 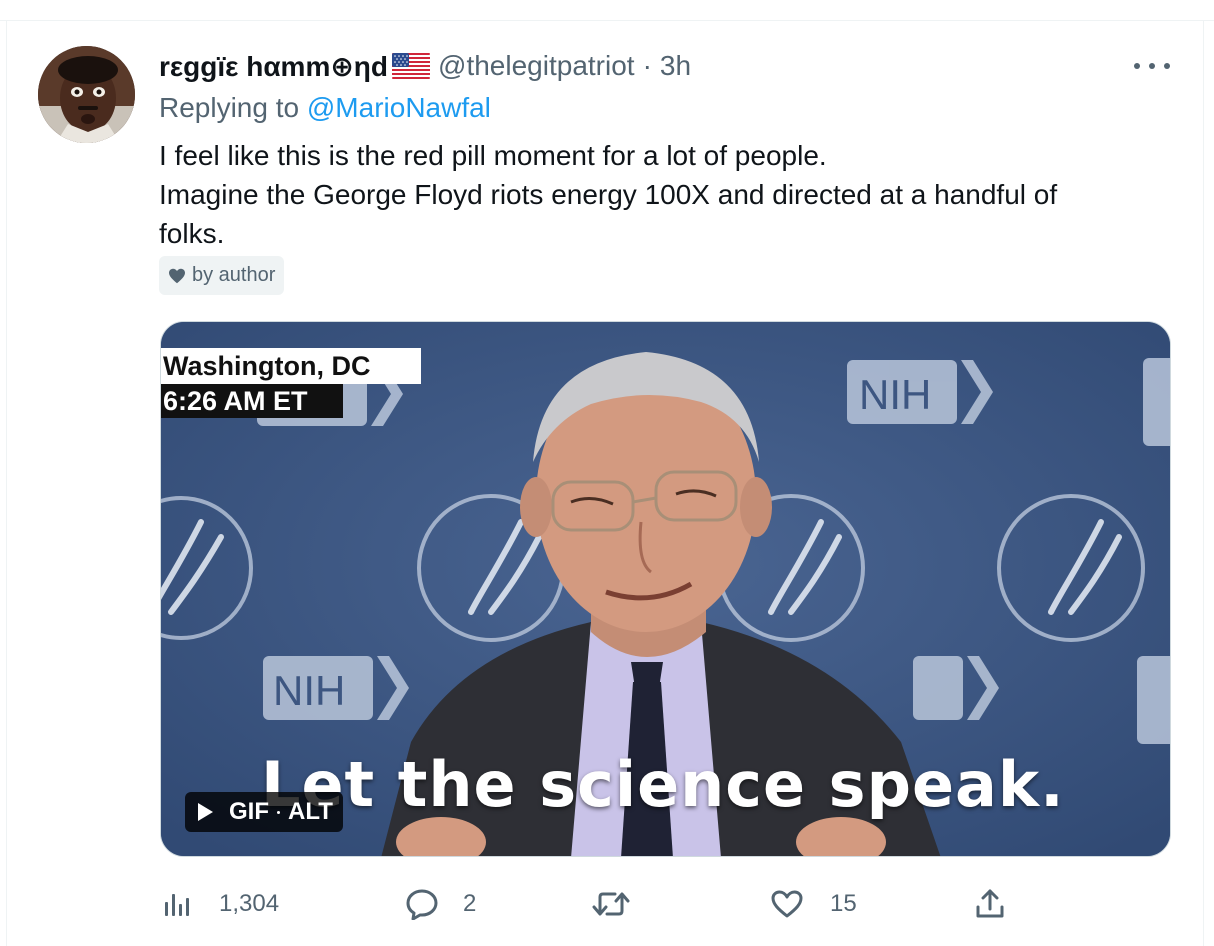 I want to click on play-icon, so click(x=205, y=812).